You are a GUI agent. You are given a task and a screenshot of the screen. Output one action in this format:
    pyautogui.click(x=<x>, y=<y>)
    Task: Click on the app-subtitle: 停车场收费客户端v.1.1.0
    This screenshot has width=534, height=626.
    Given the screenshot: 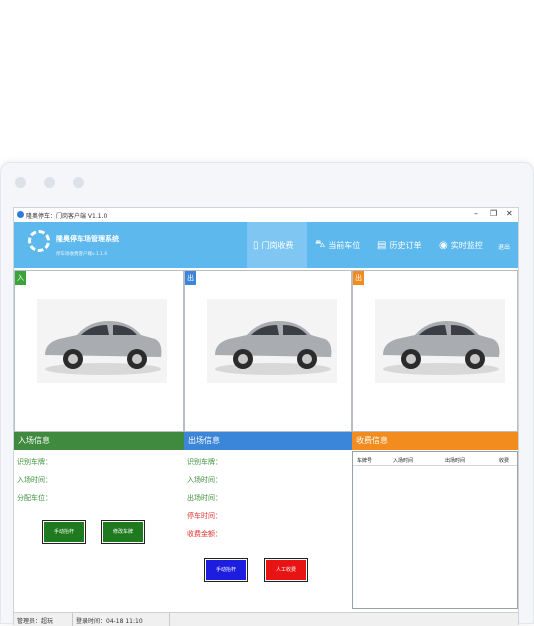 What is the action you would take?
    pyautogui.click(x=82, y=254)
    